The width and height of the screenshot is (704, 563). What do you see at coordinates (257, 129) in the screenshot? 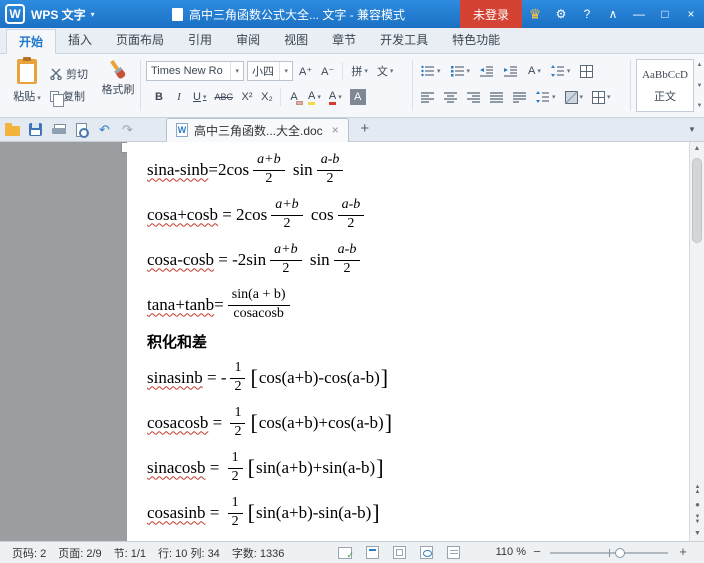
I see `document-tab: W 高中三角函数...大全.doc ×` at bounding box center [257, 129].